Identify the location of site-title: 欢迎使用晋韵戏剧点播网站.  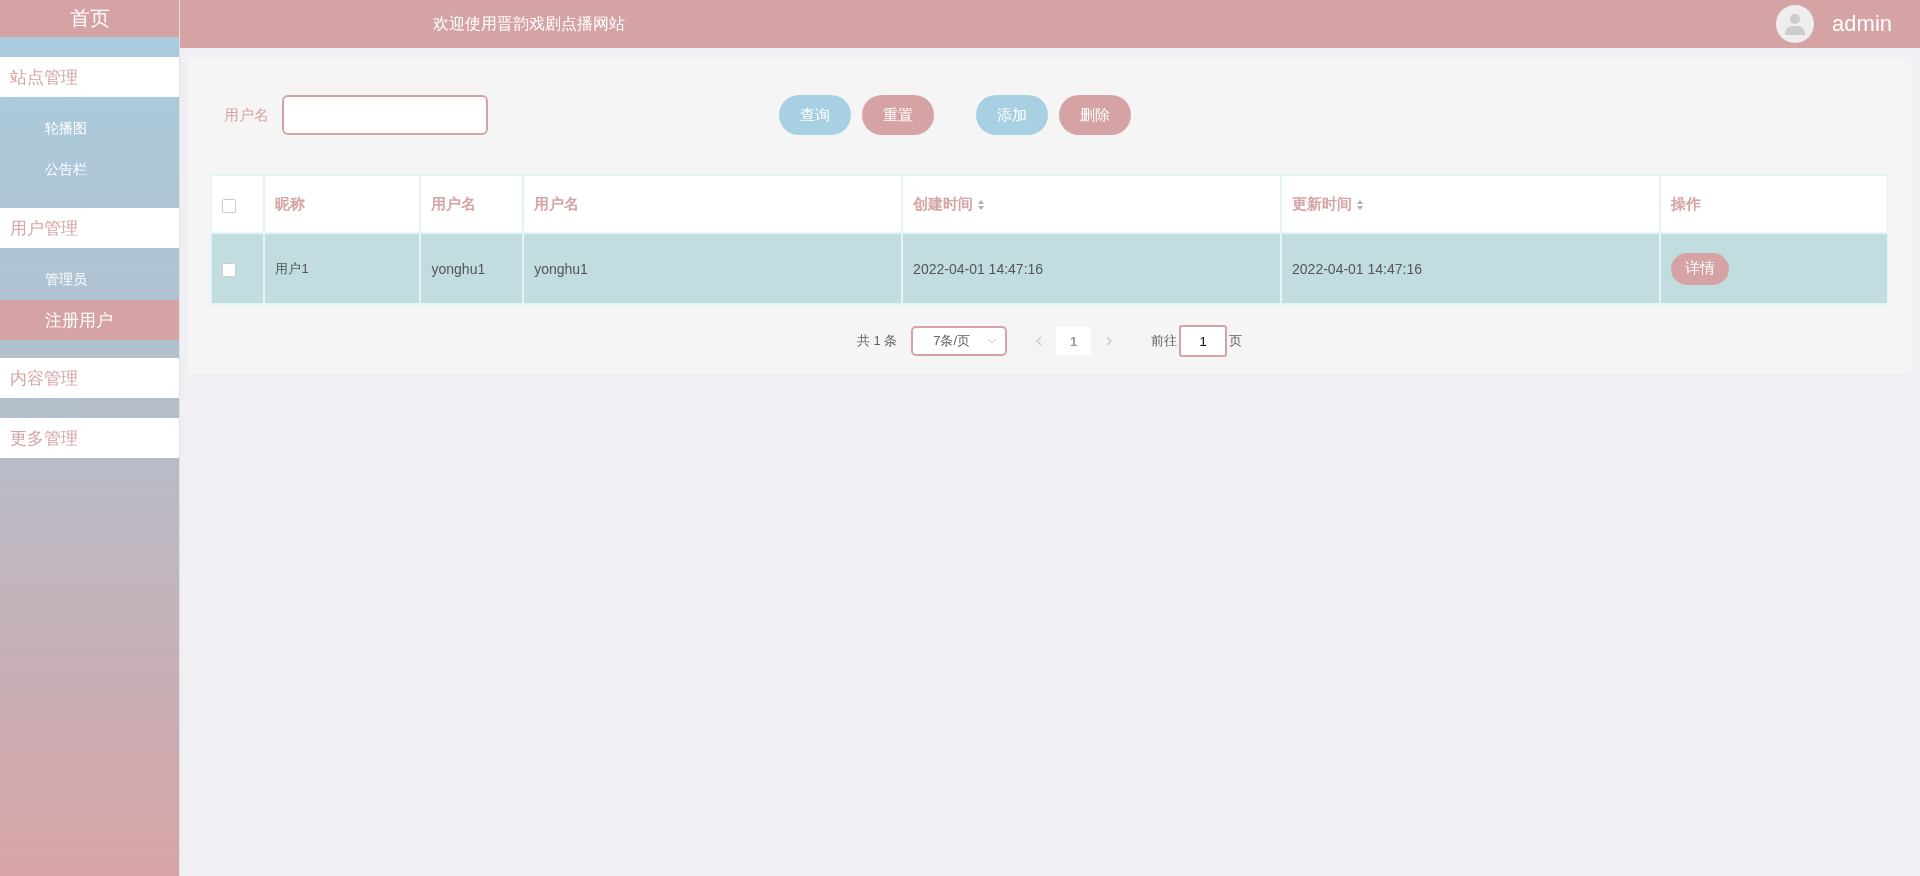
(529, 23).